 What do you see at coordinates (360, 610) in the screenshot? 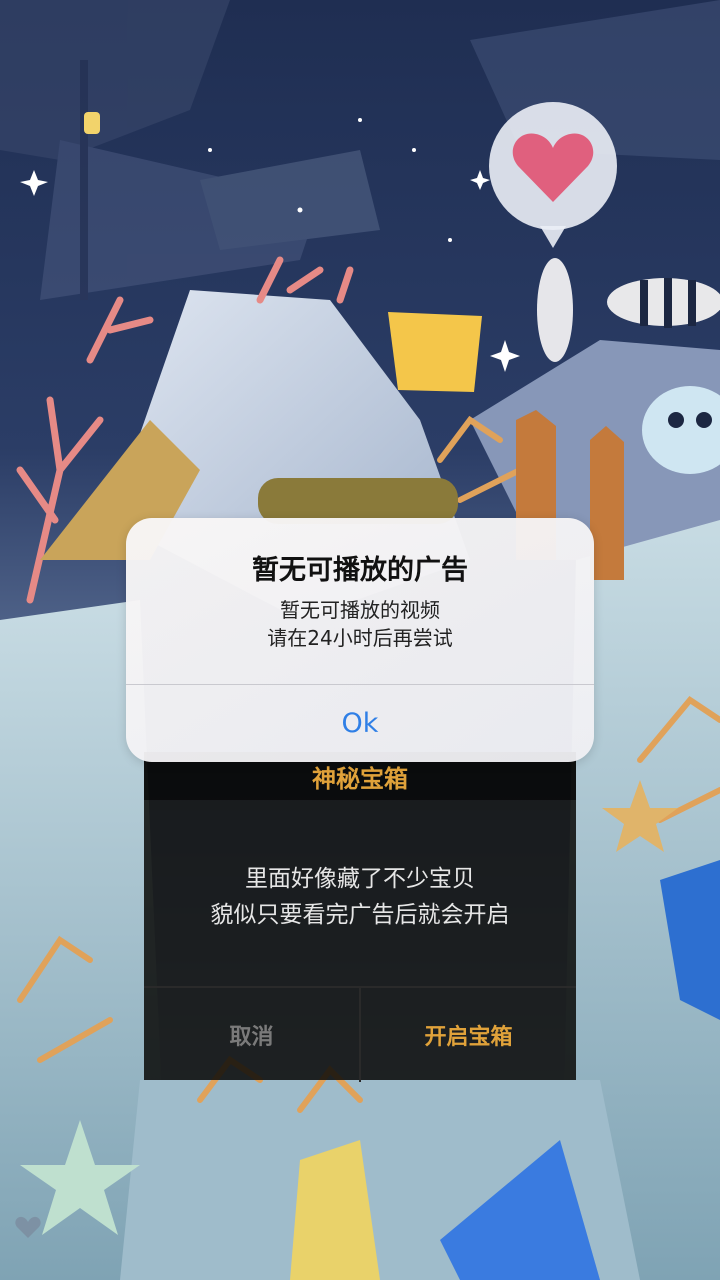
I see `alert-message-line1: 暂无可播放的视频` at bounding box center [360, 610].